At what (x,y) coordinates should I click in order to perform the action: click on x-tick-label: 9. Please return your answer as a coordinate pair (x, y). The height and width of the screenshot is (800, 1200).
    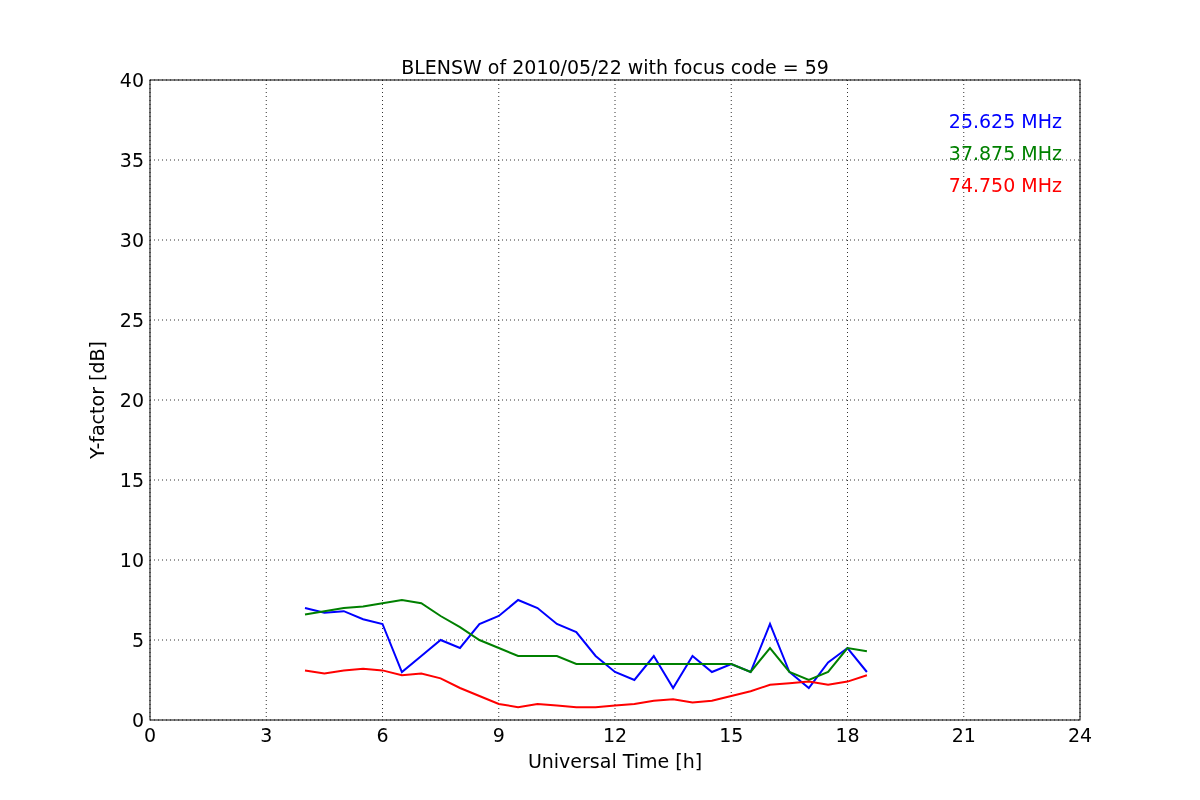
    Looking at the image, I should click on (498, 735).